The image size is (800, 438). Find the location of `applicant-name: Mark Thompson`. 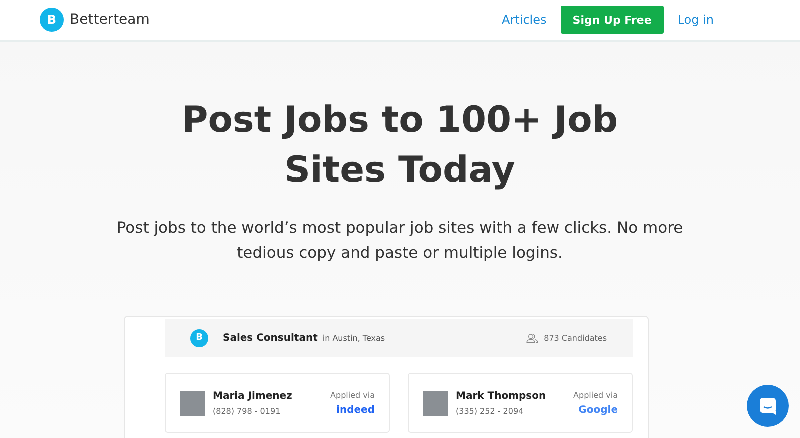

applicant-name: Mark Thompson is located at coordinates (502, 396).